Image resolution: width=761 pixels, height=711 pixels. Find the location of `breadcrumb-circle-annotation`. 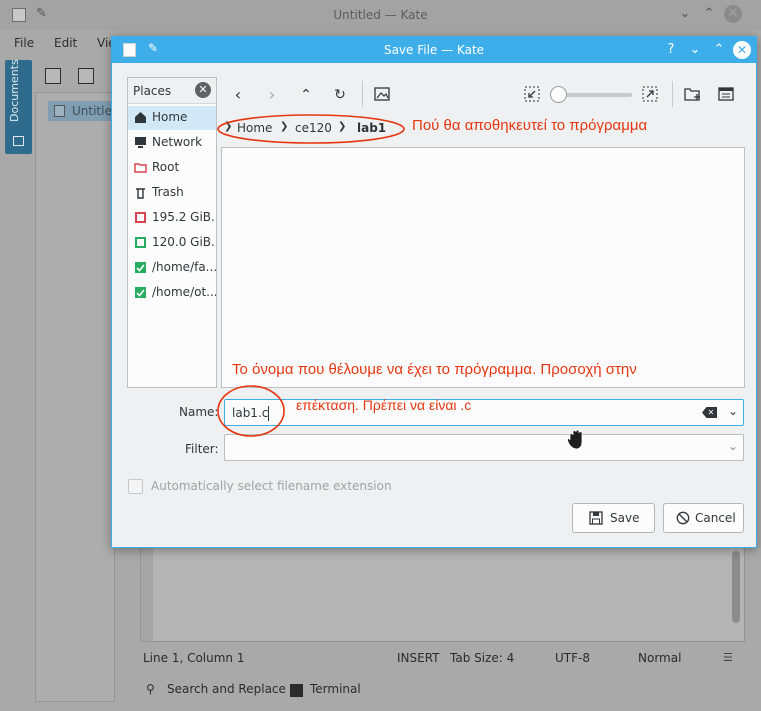

breadcrumb-circle-annotation is located at coordinates (311, 129).